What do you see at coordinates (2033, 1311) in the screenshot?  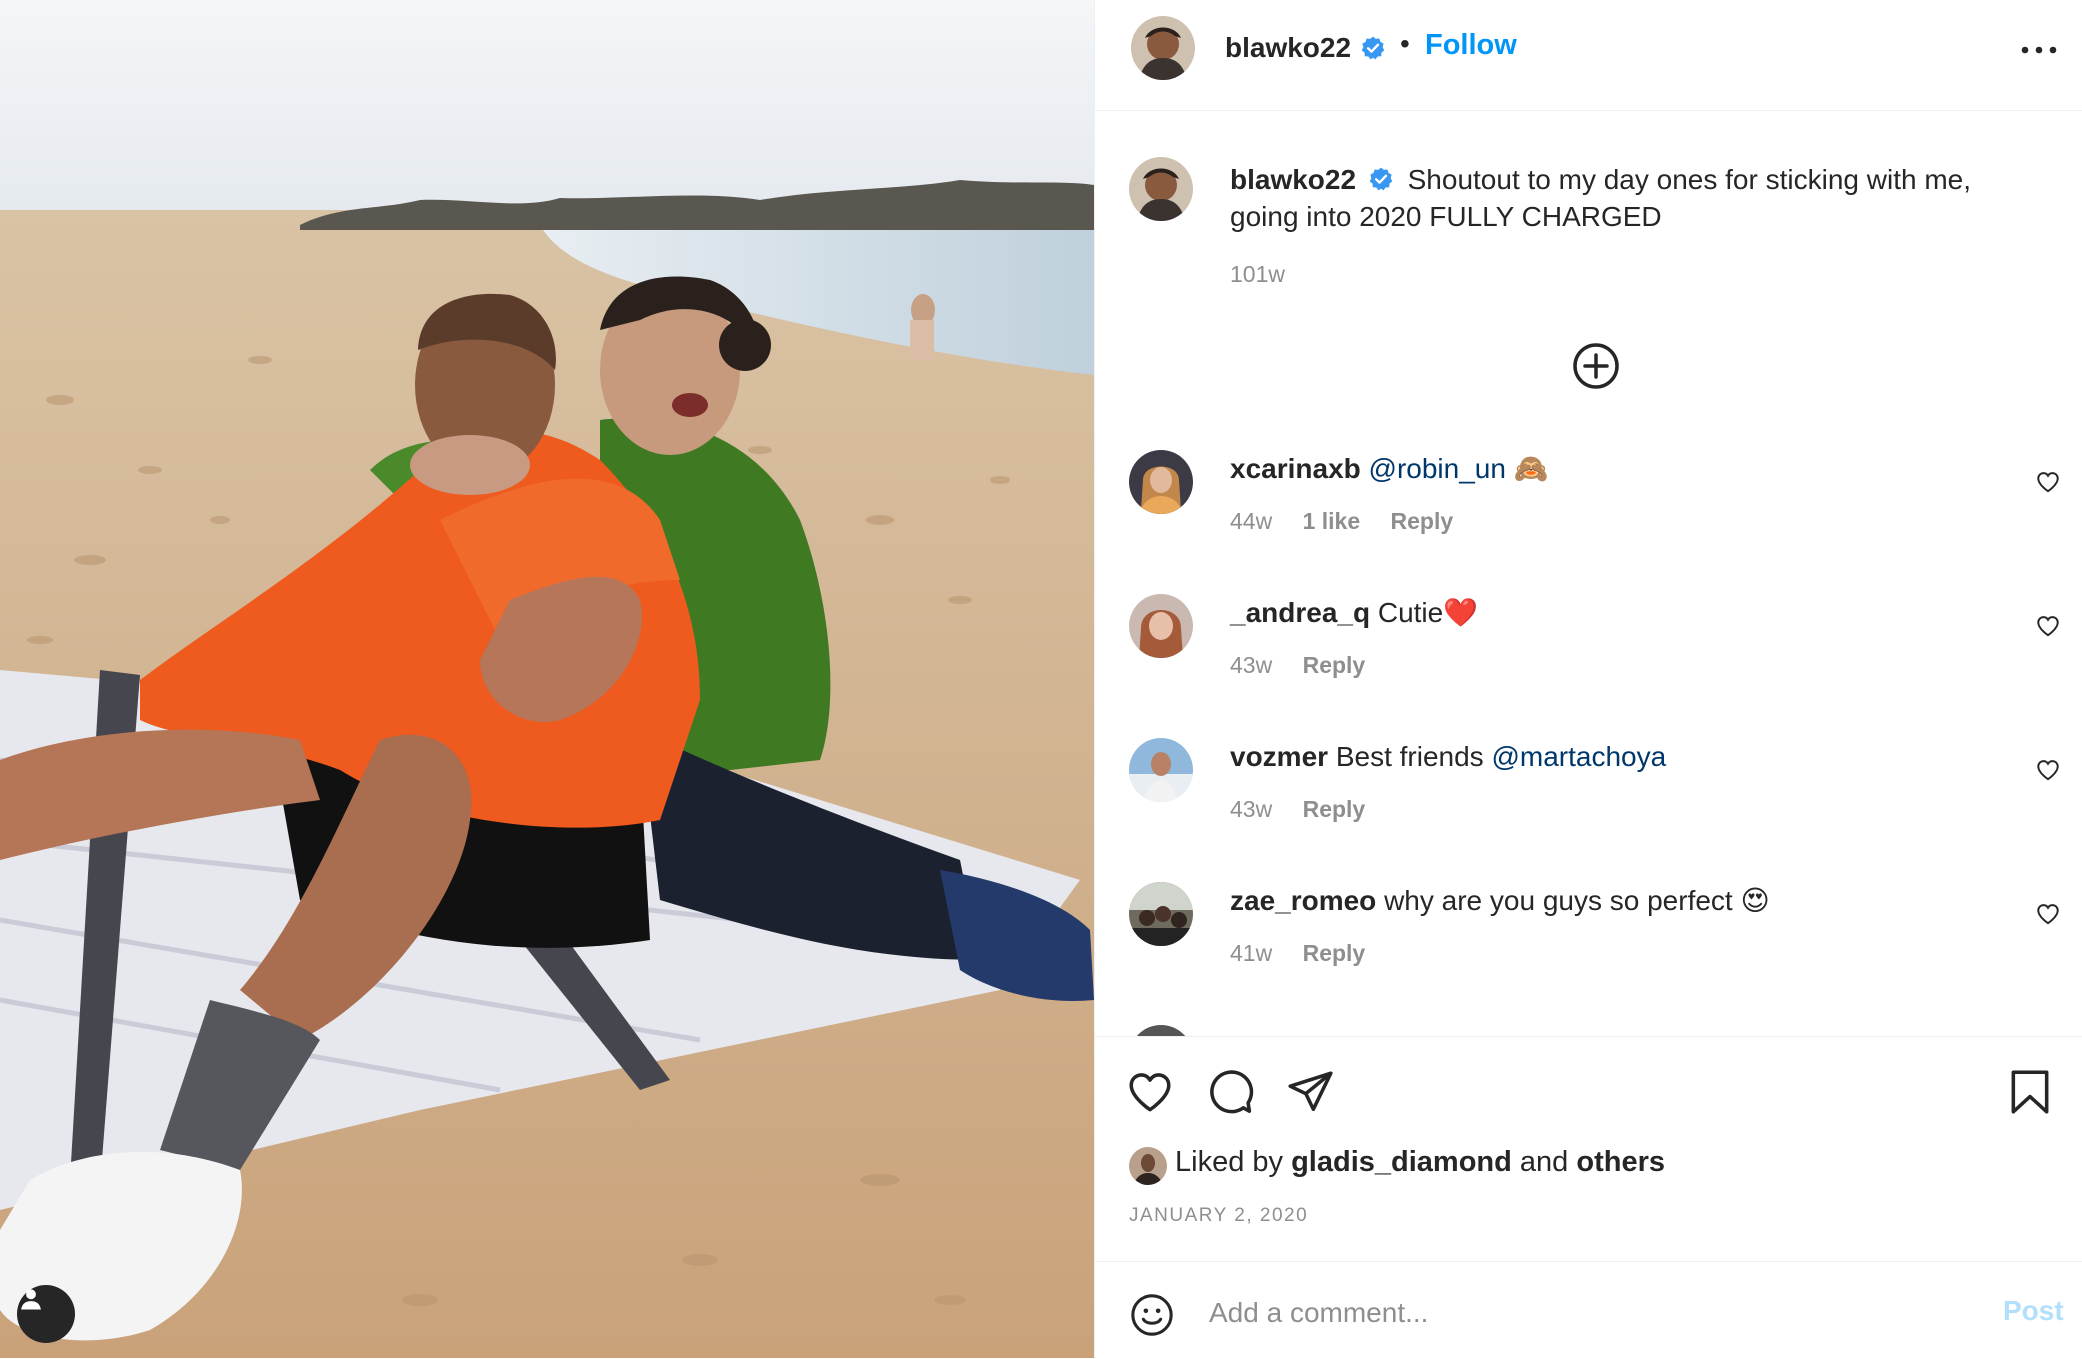 I see `post-comment-button: Post` at bounding box center [2033, 1311].